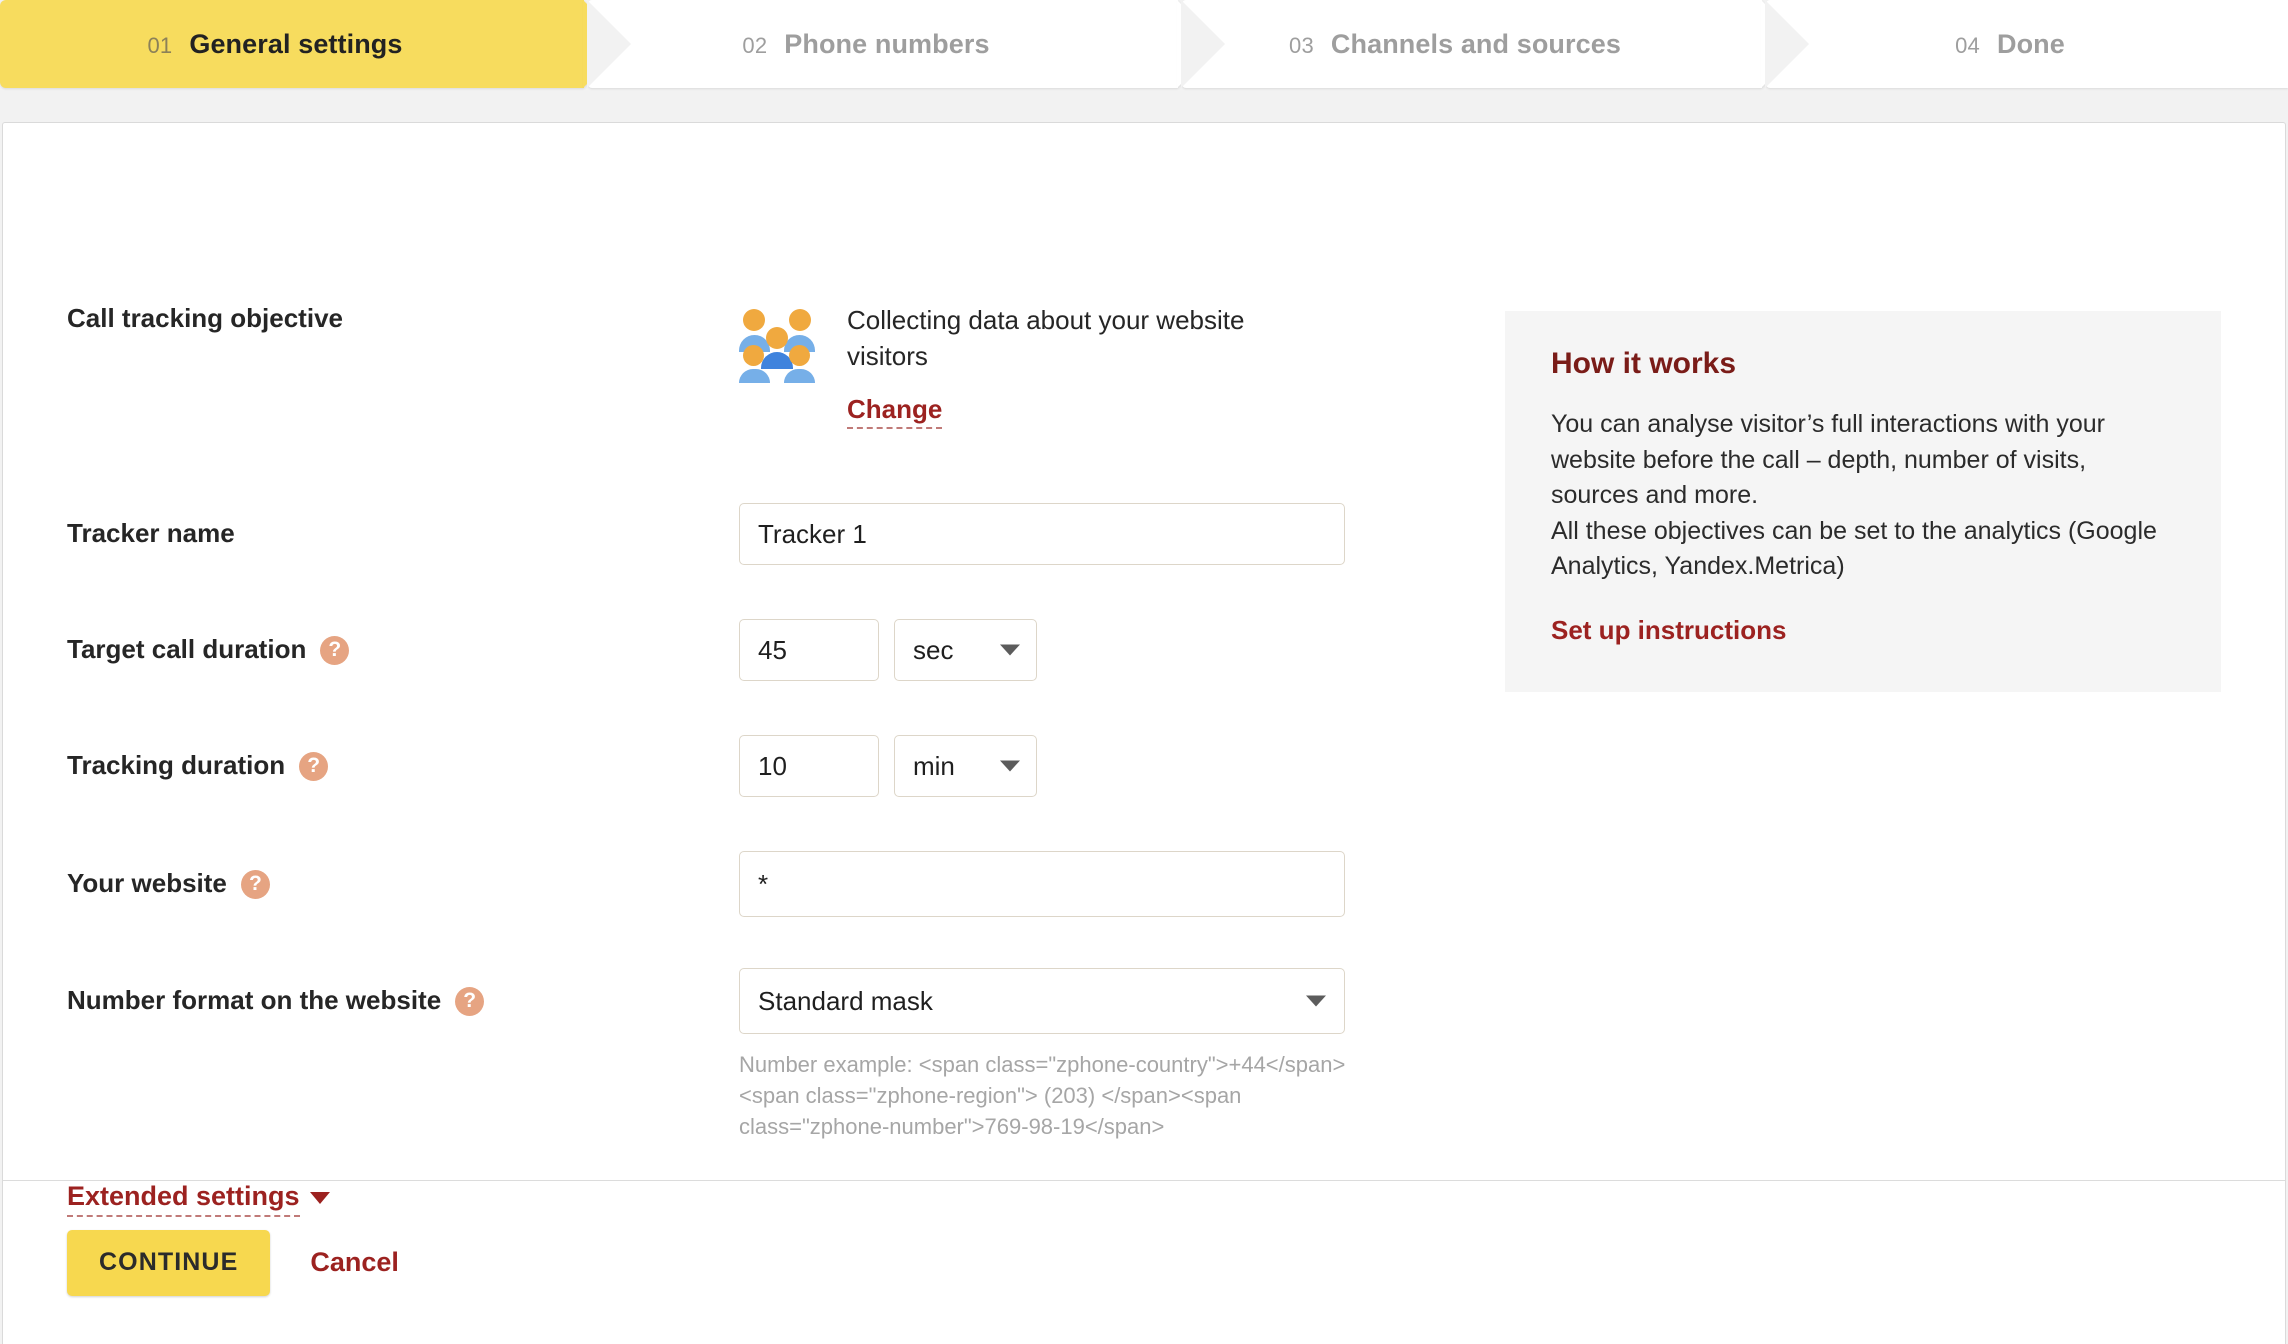  I want to click on tab-number: 04, so click(1967, 45).